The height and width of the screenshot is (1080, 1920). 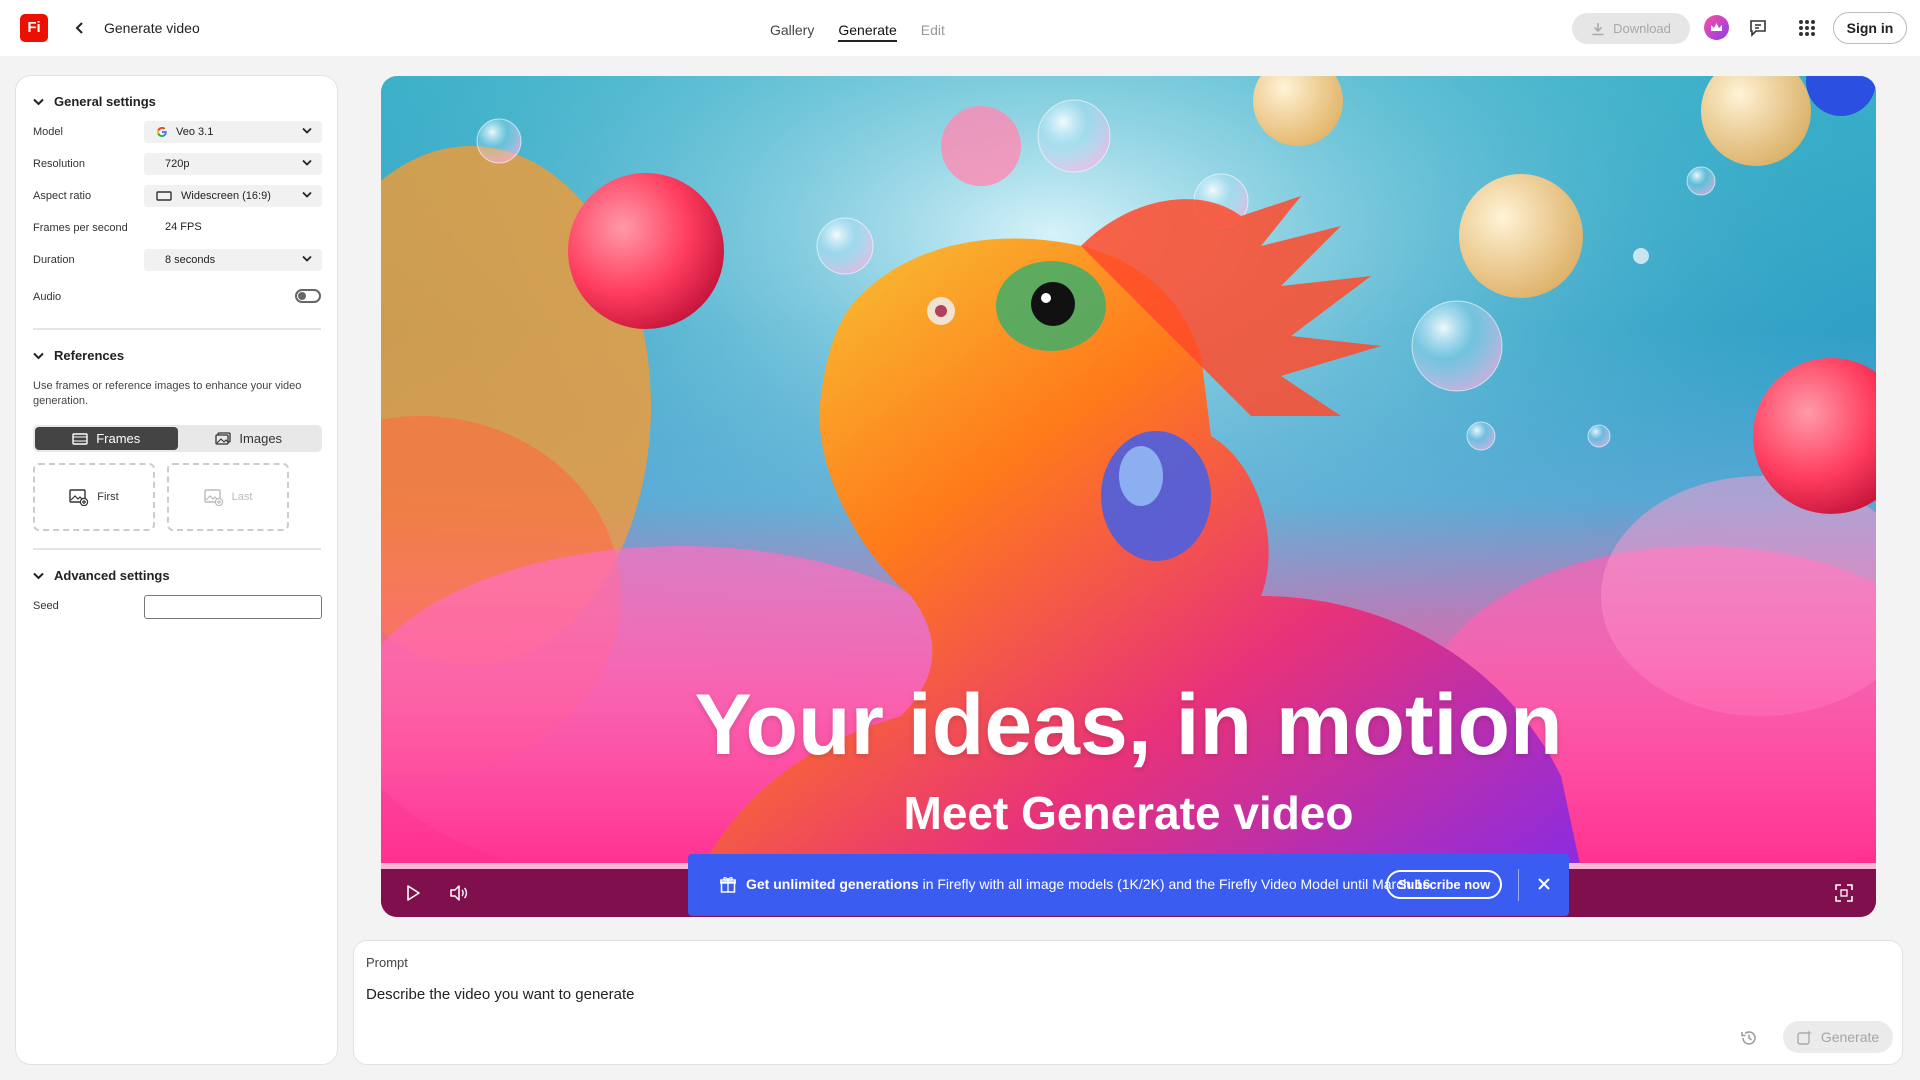 I want to click on page-title: Generate video, so click(x=152, y=28).